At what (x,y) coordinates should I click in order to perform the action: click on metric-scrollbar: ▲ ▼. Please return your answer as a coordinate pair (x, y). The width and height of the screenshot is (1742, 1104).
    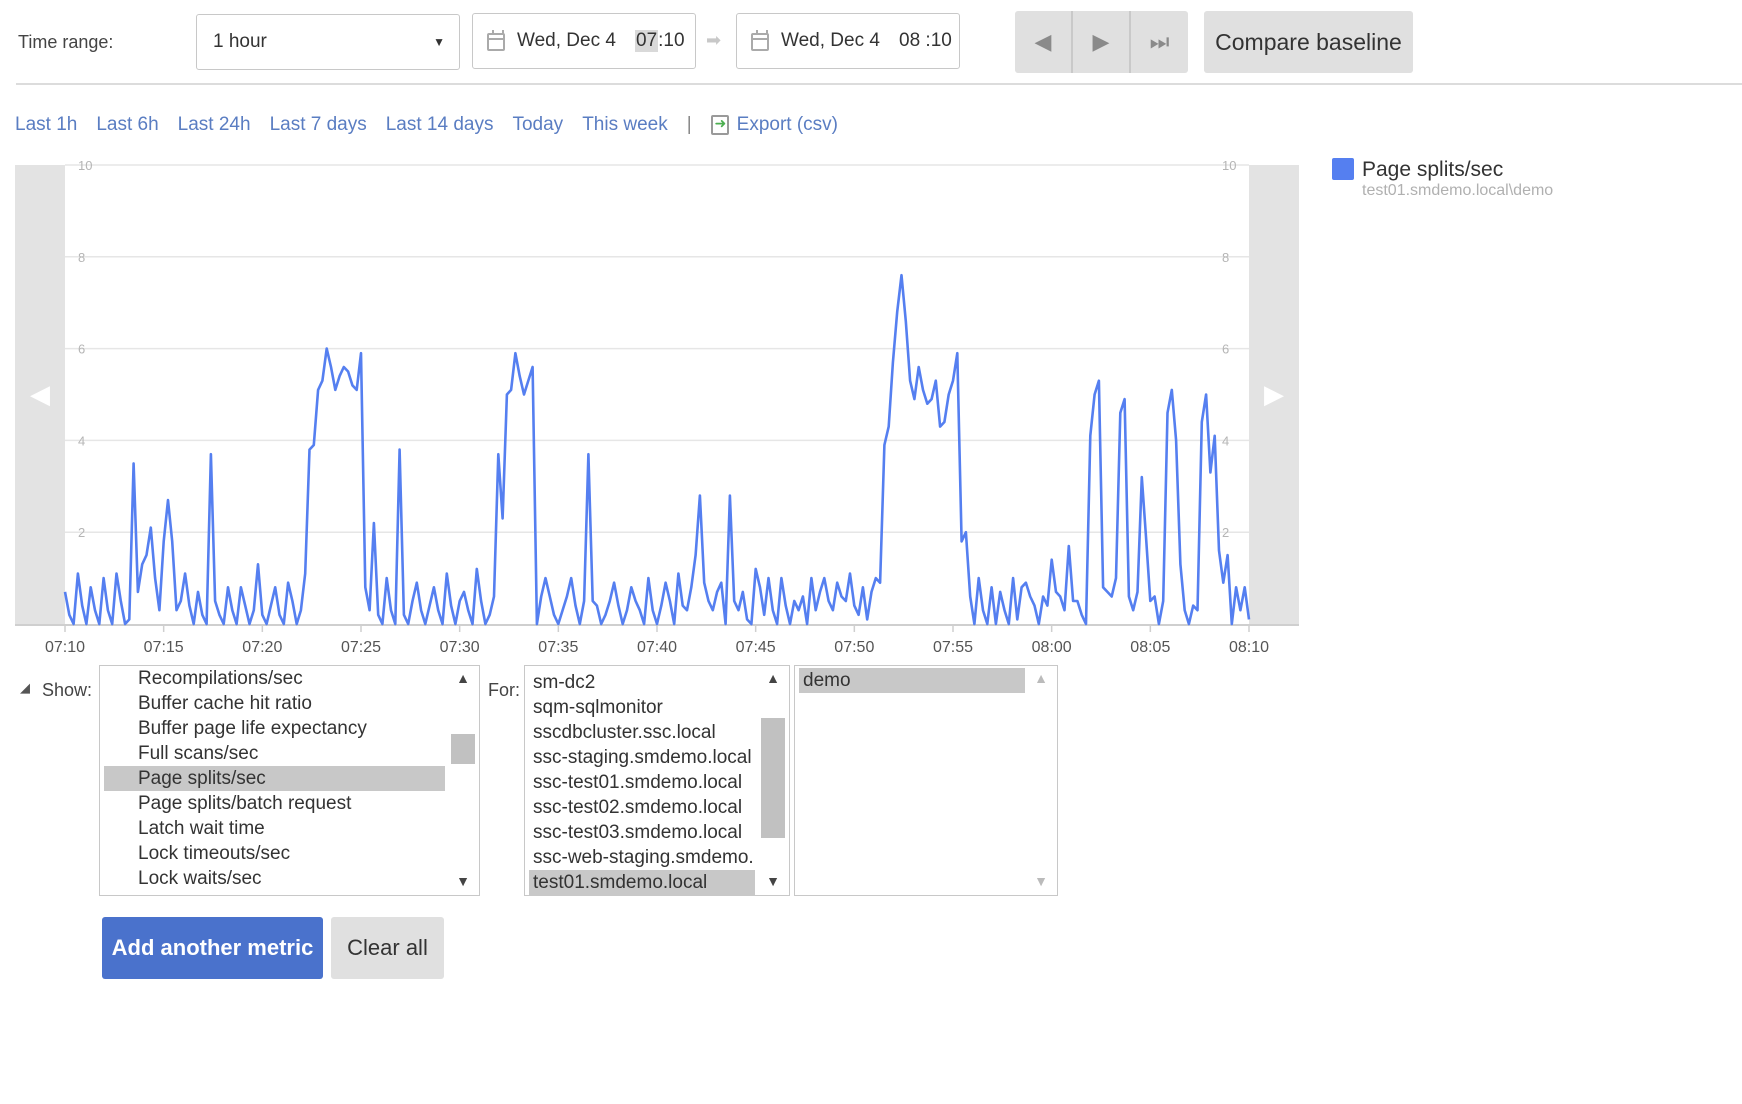
    Looking at the image, I should click on (463, 780).